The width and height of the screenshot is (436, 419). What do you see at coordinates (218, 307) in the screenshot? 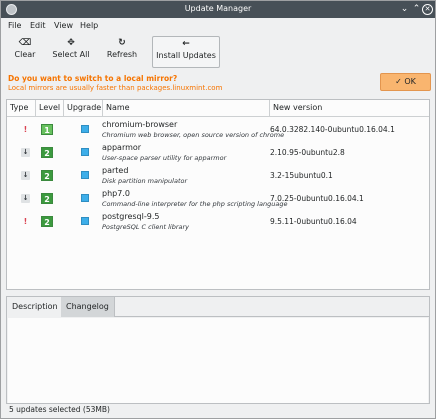
I see `tab-strip: Description Changelog` at bounding box center [218, 307].